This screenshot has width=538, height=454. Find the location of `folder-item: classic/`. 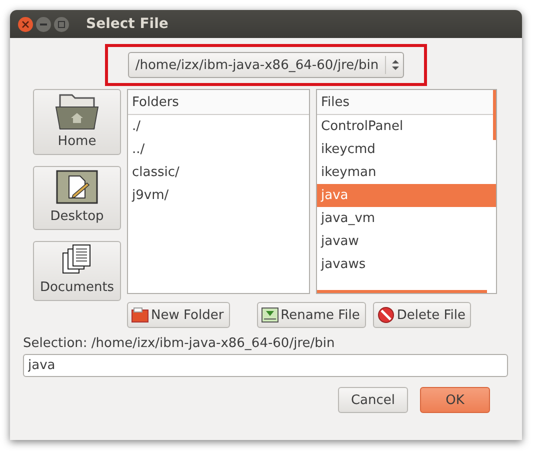

folder-item: classic/ is located at coordinates (218, 172).